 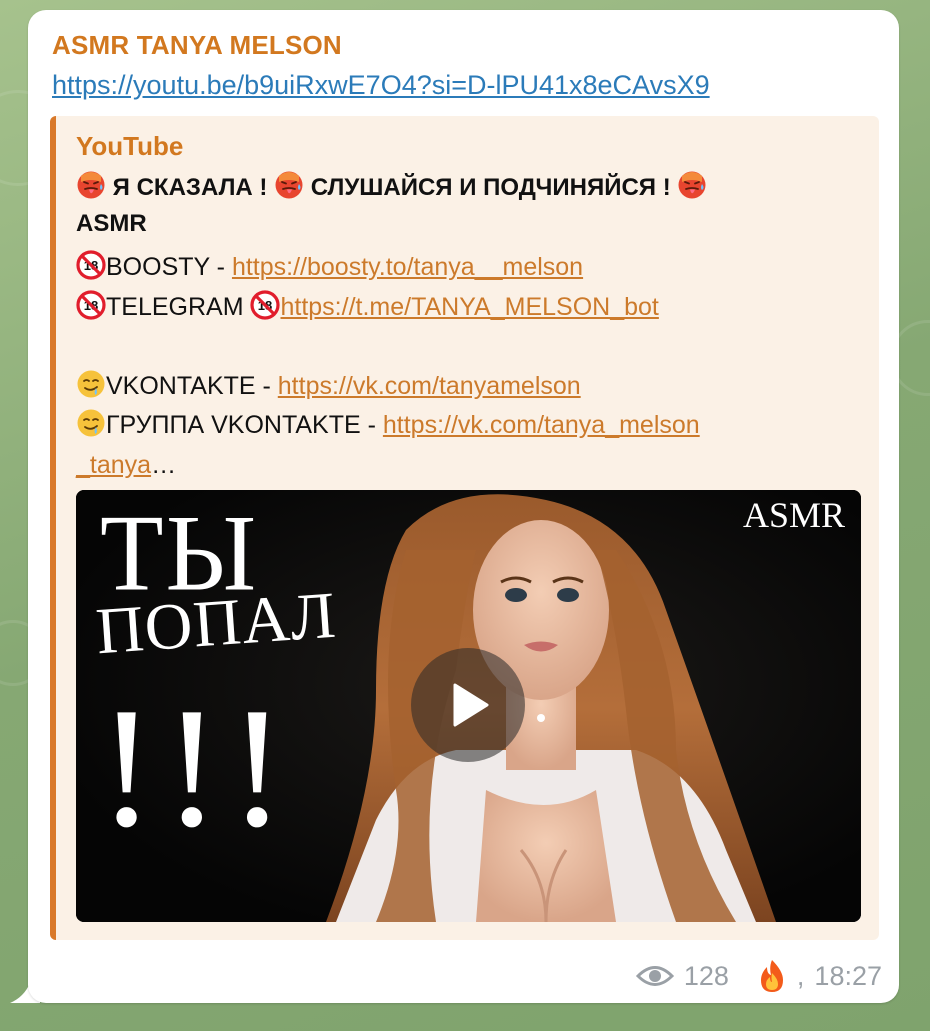 I want to click on title-part-2: СЛУШАЙСЯ И ПОДЧИНЯЙСЯ !, so click(x=490, y=187).